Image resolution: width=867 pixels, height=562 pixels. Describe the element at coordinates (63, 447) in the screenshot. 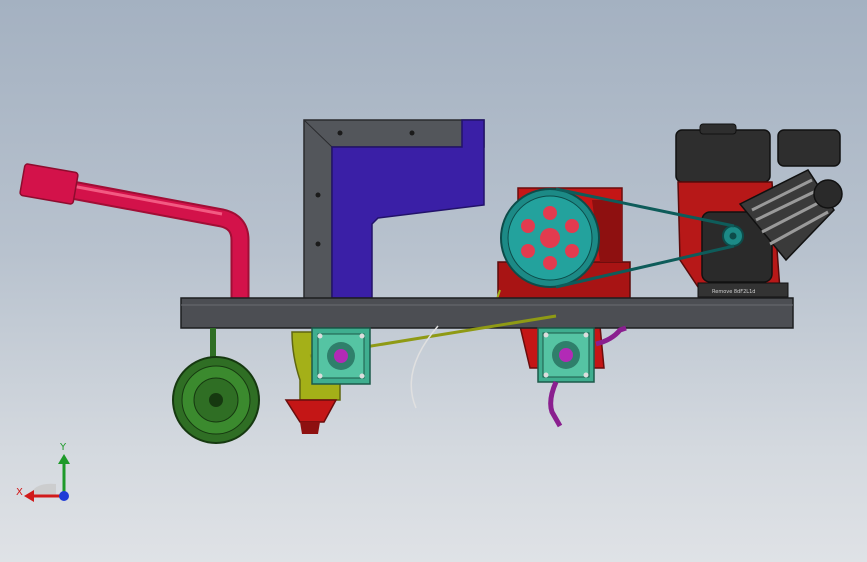

I see `y-axis-label: Y` at that location.